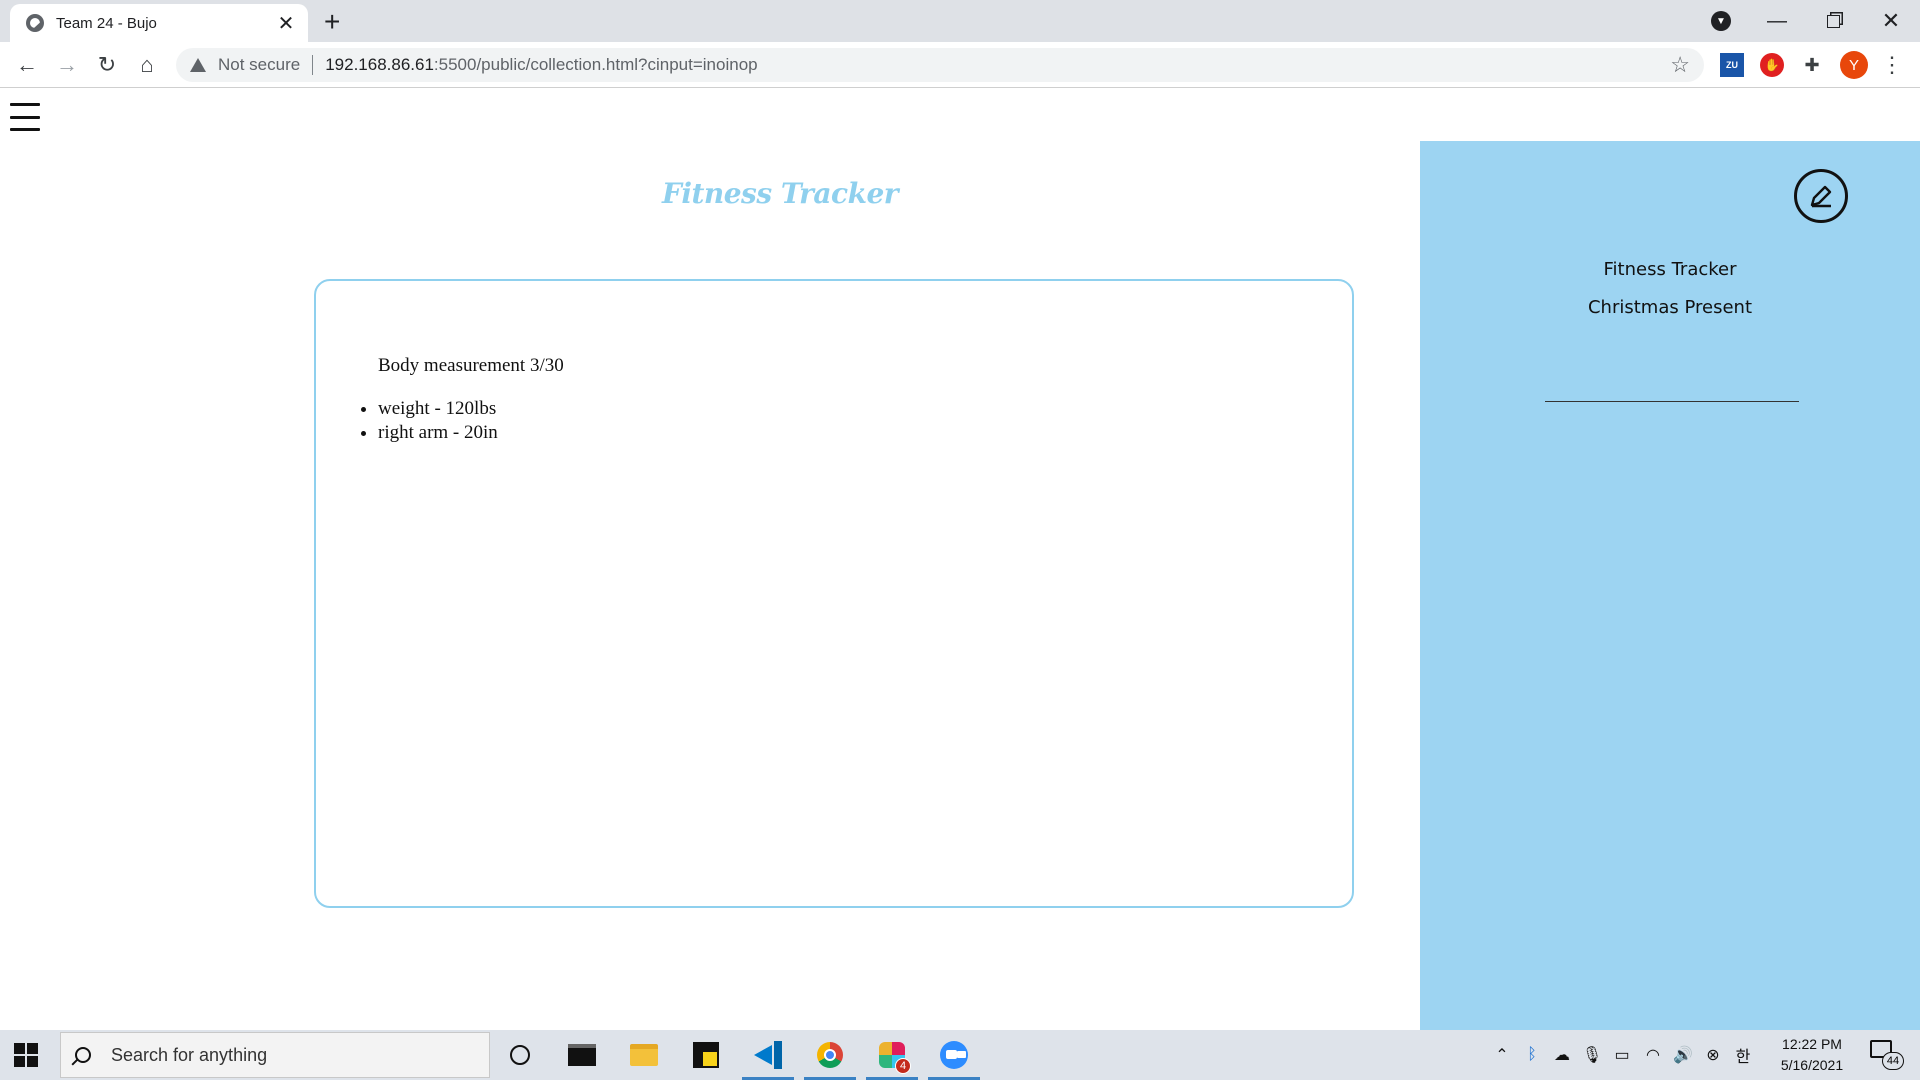 This screenshot has width=1920, height=1080. Describe the element at coordinates (471, 365) in the screenshot. I see `entry-title: Body measurement 3/30` at that location.